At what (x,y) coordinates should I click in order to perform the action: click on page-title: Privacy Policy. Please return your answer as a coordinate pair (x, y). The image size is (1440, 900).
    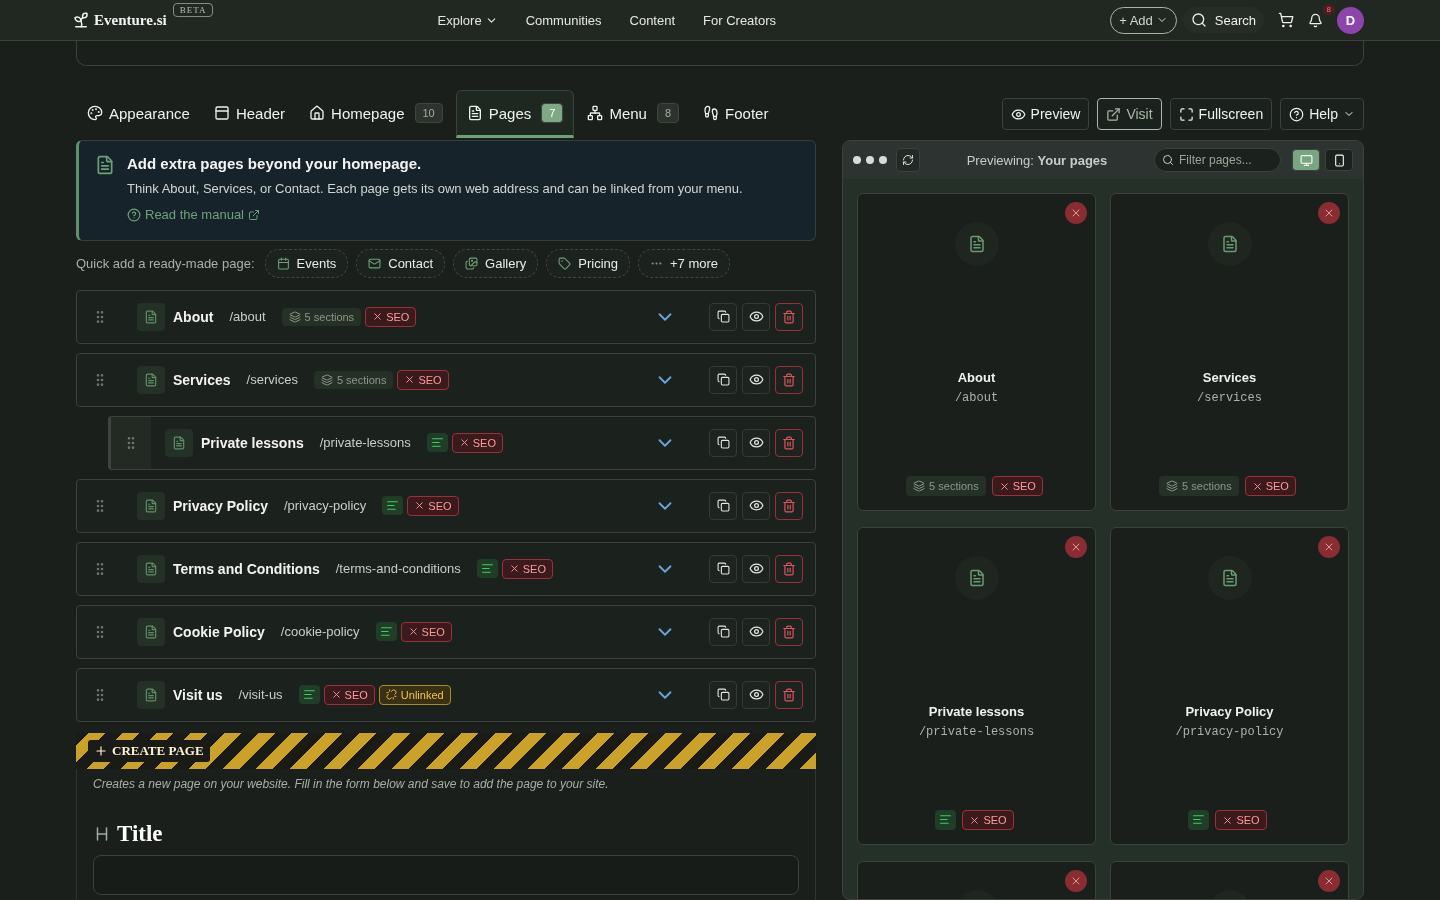
    Looking at the image, I should click on (220, 505).